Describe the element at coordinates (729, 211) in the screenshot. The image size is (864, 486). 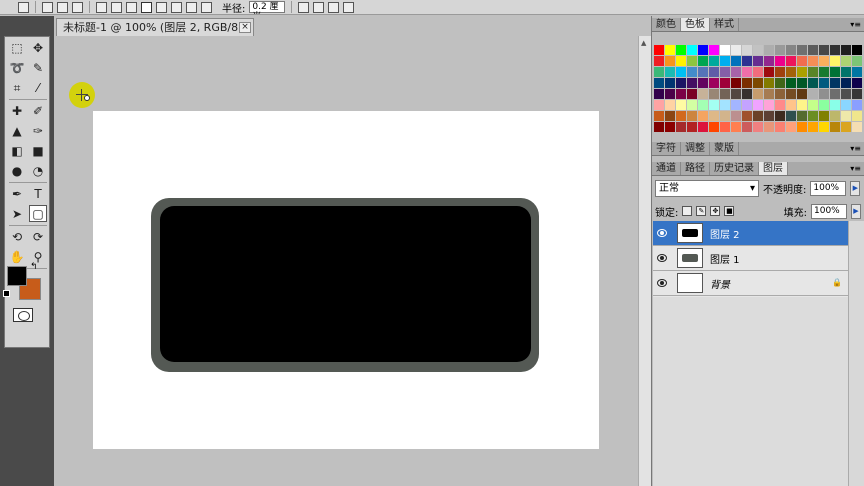
I see `lock-all-icon: ■` at that location.